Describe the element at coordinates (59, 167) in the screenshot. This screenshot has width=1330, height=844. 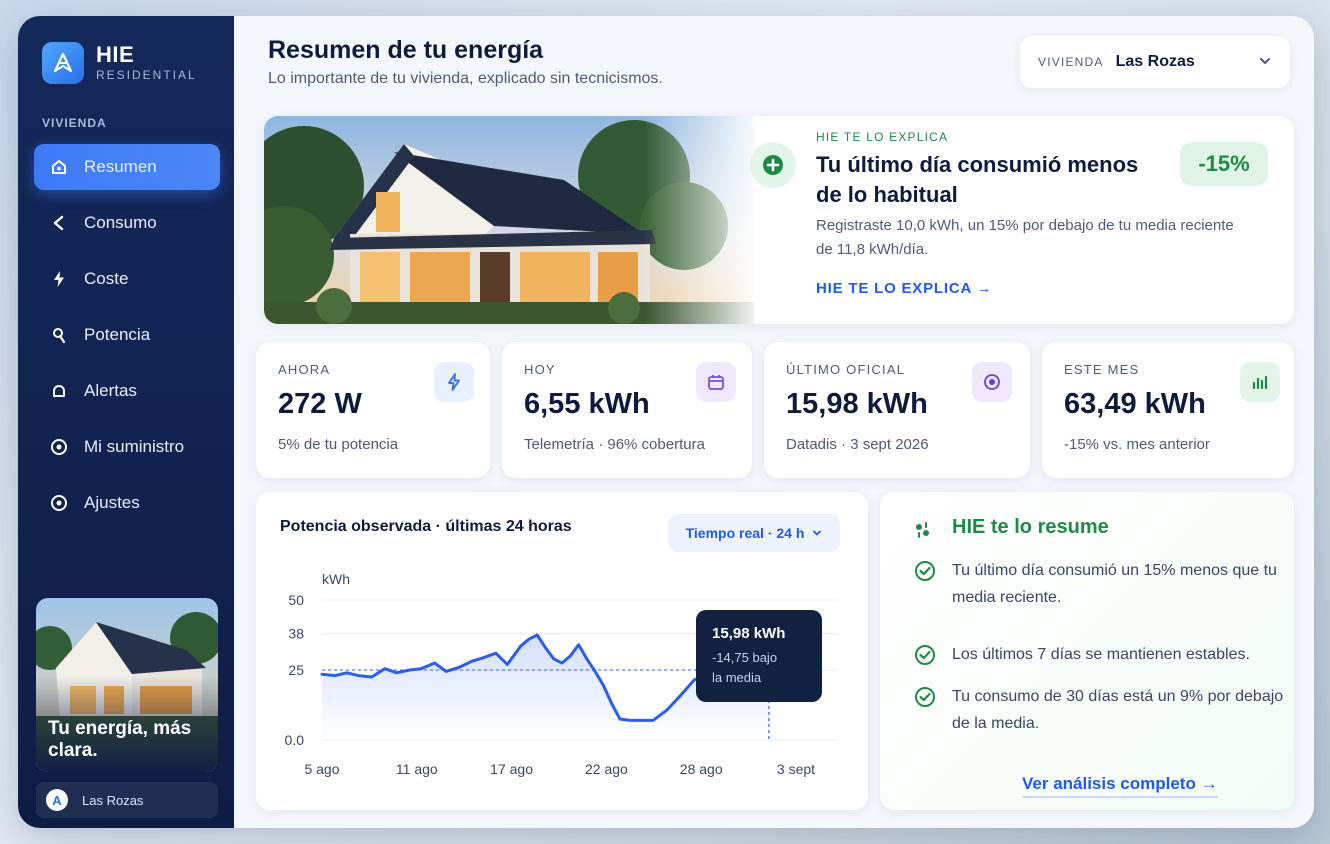
I see `home-icon` at that location.